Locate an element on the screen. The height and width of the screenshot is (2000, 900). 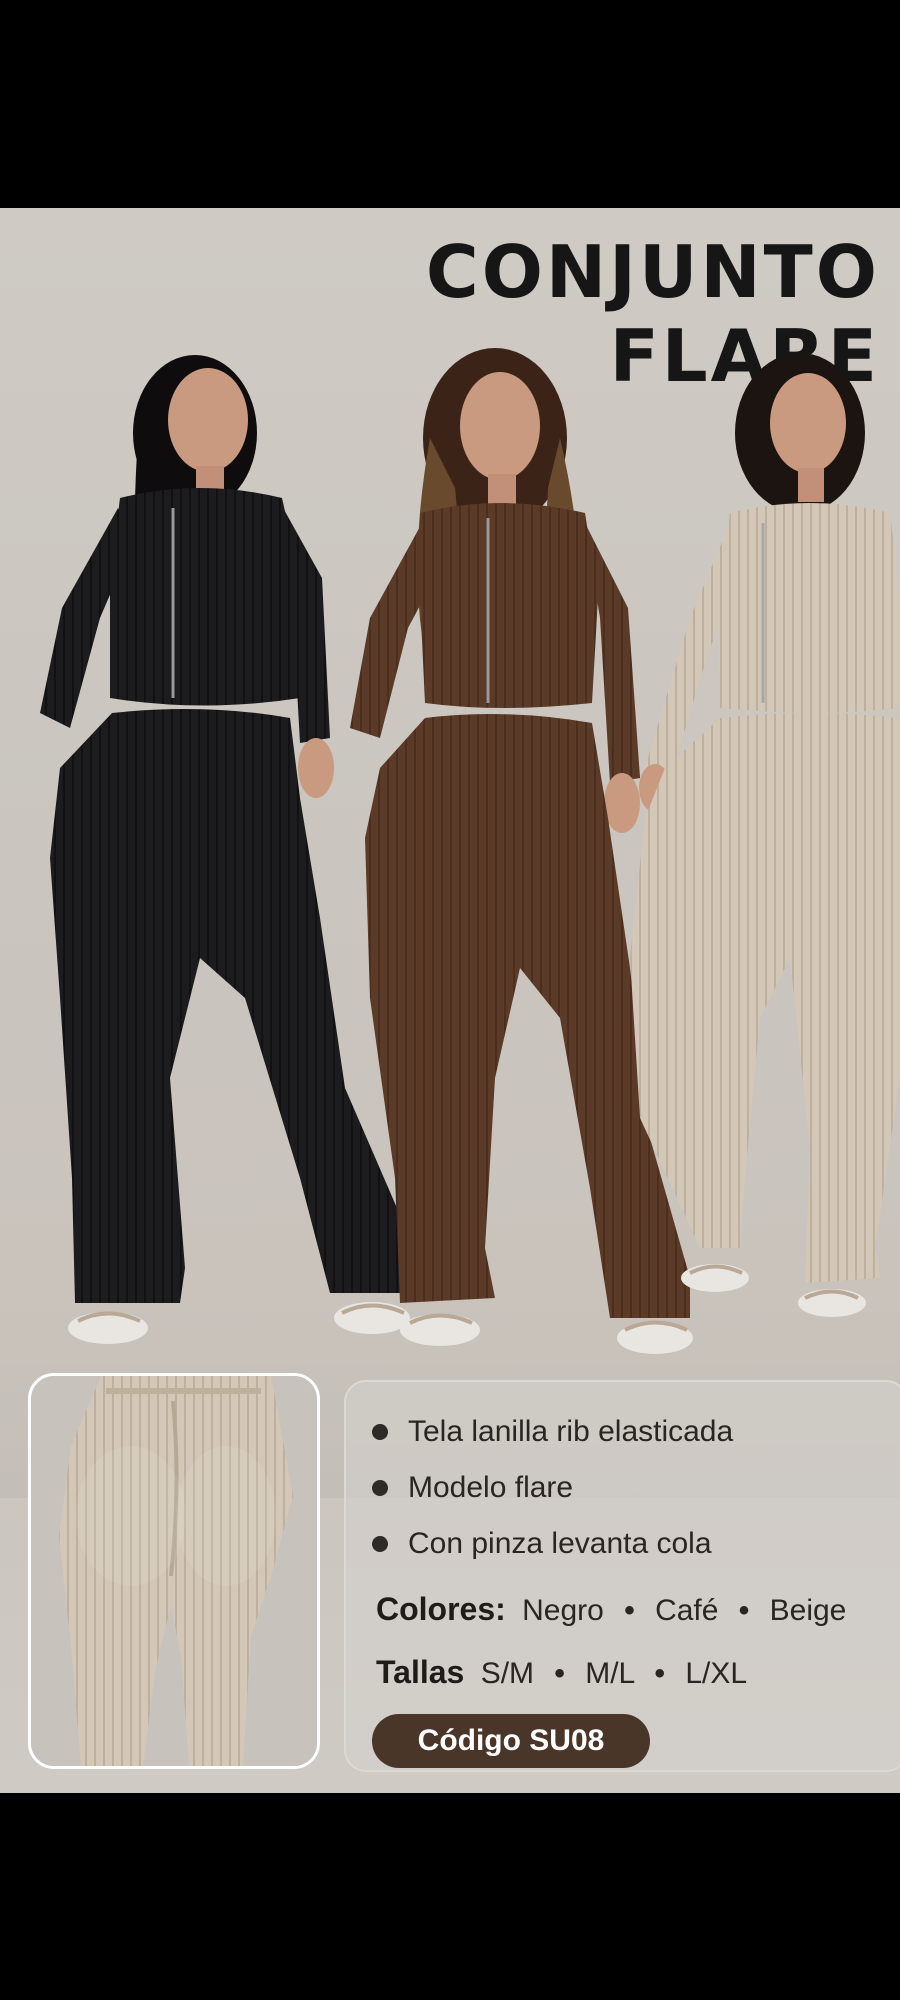
size-option: L/XL is located at coordinates (716, 1673).